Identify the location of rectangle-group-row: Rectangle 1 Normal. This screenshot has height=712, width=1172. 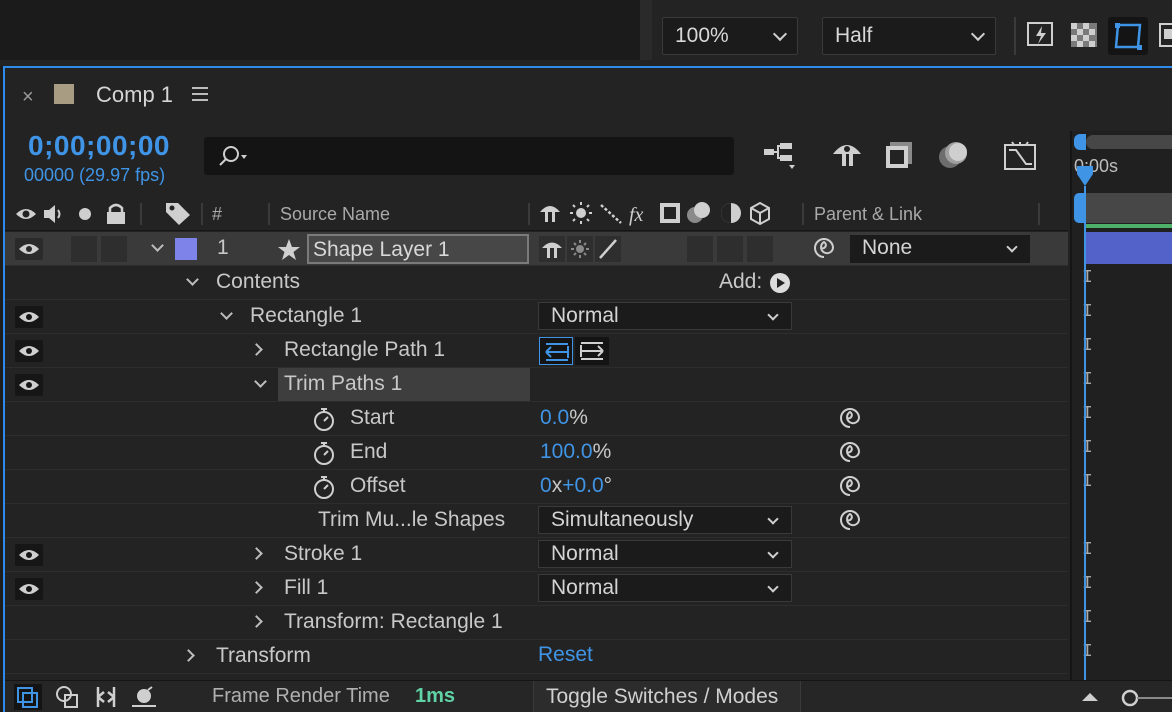
(536, 317).